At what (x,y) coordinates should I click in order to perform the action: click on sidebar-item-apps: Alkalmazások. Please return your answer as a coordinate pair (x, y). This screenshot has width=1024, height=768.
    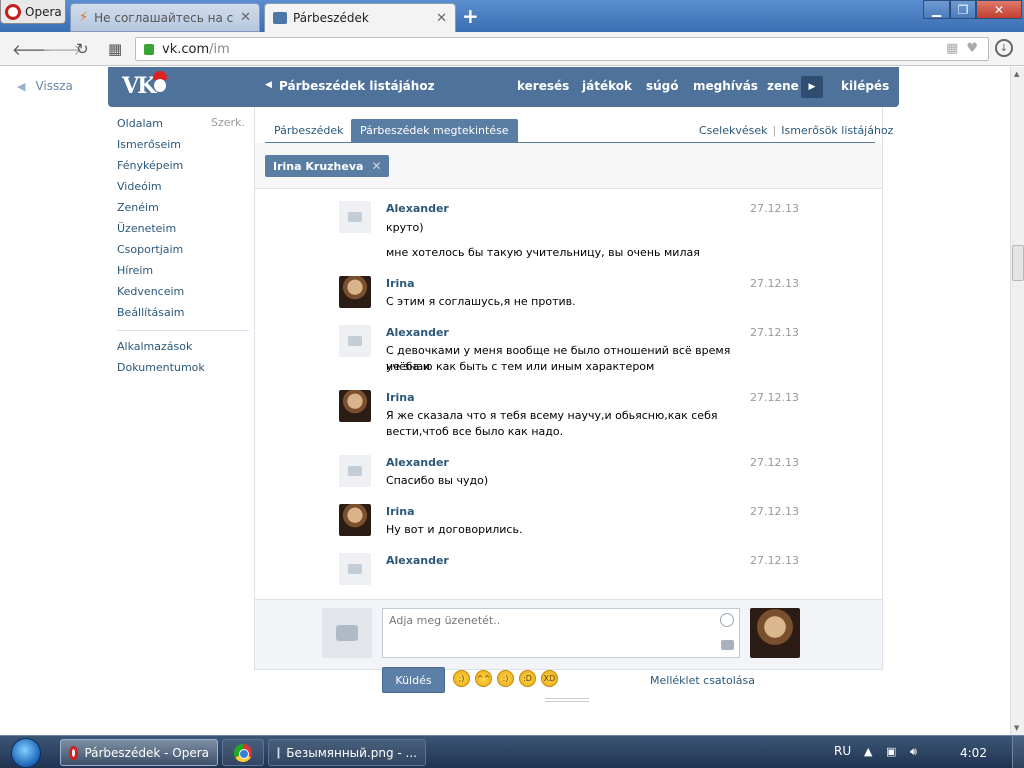
    Looking at the image, I should click on (183, 349).